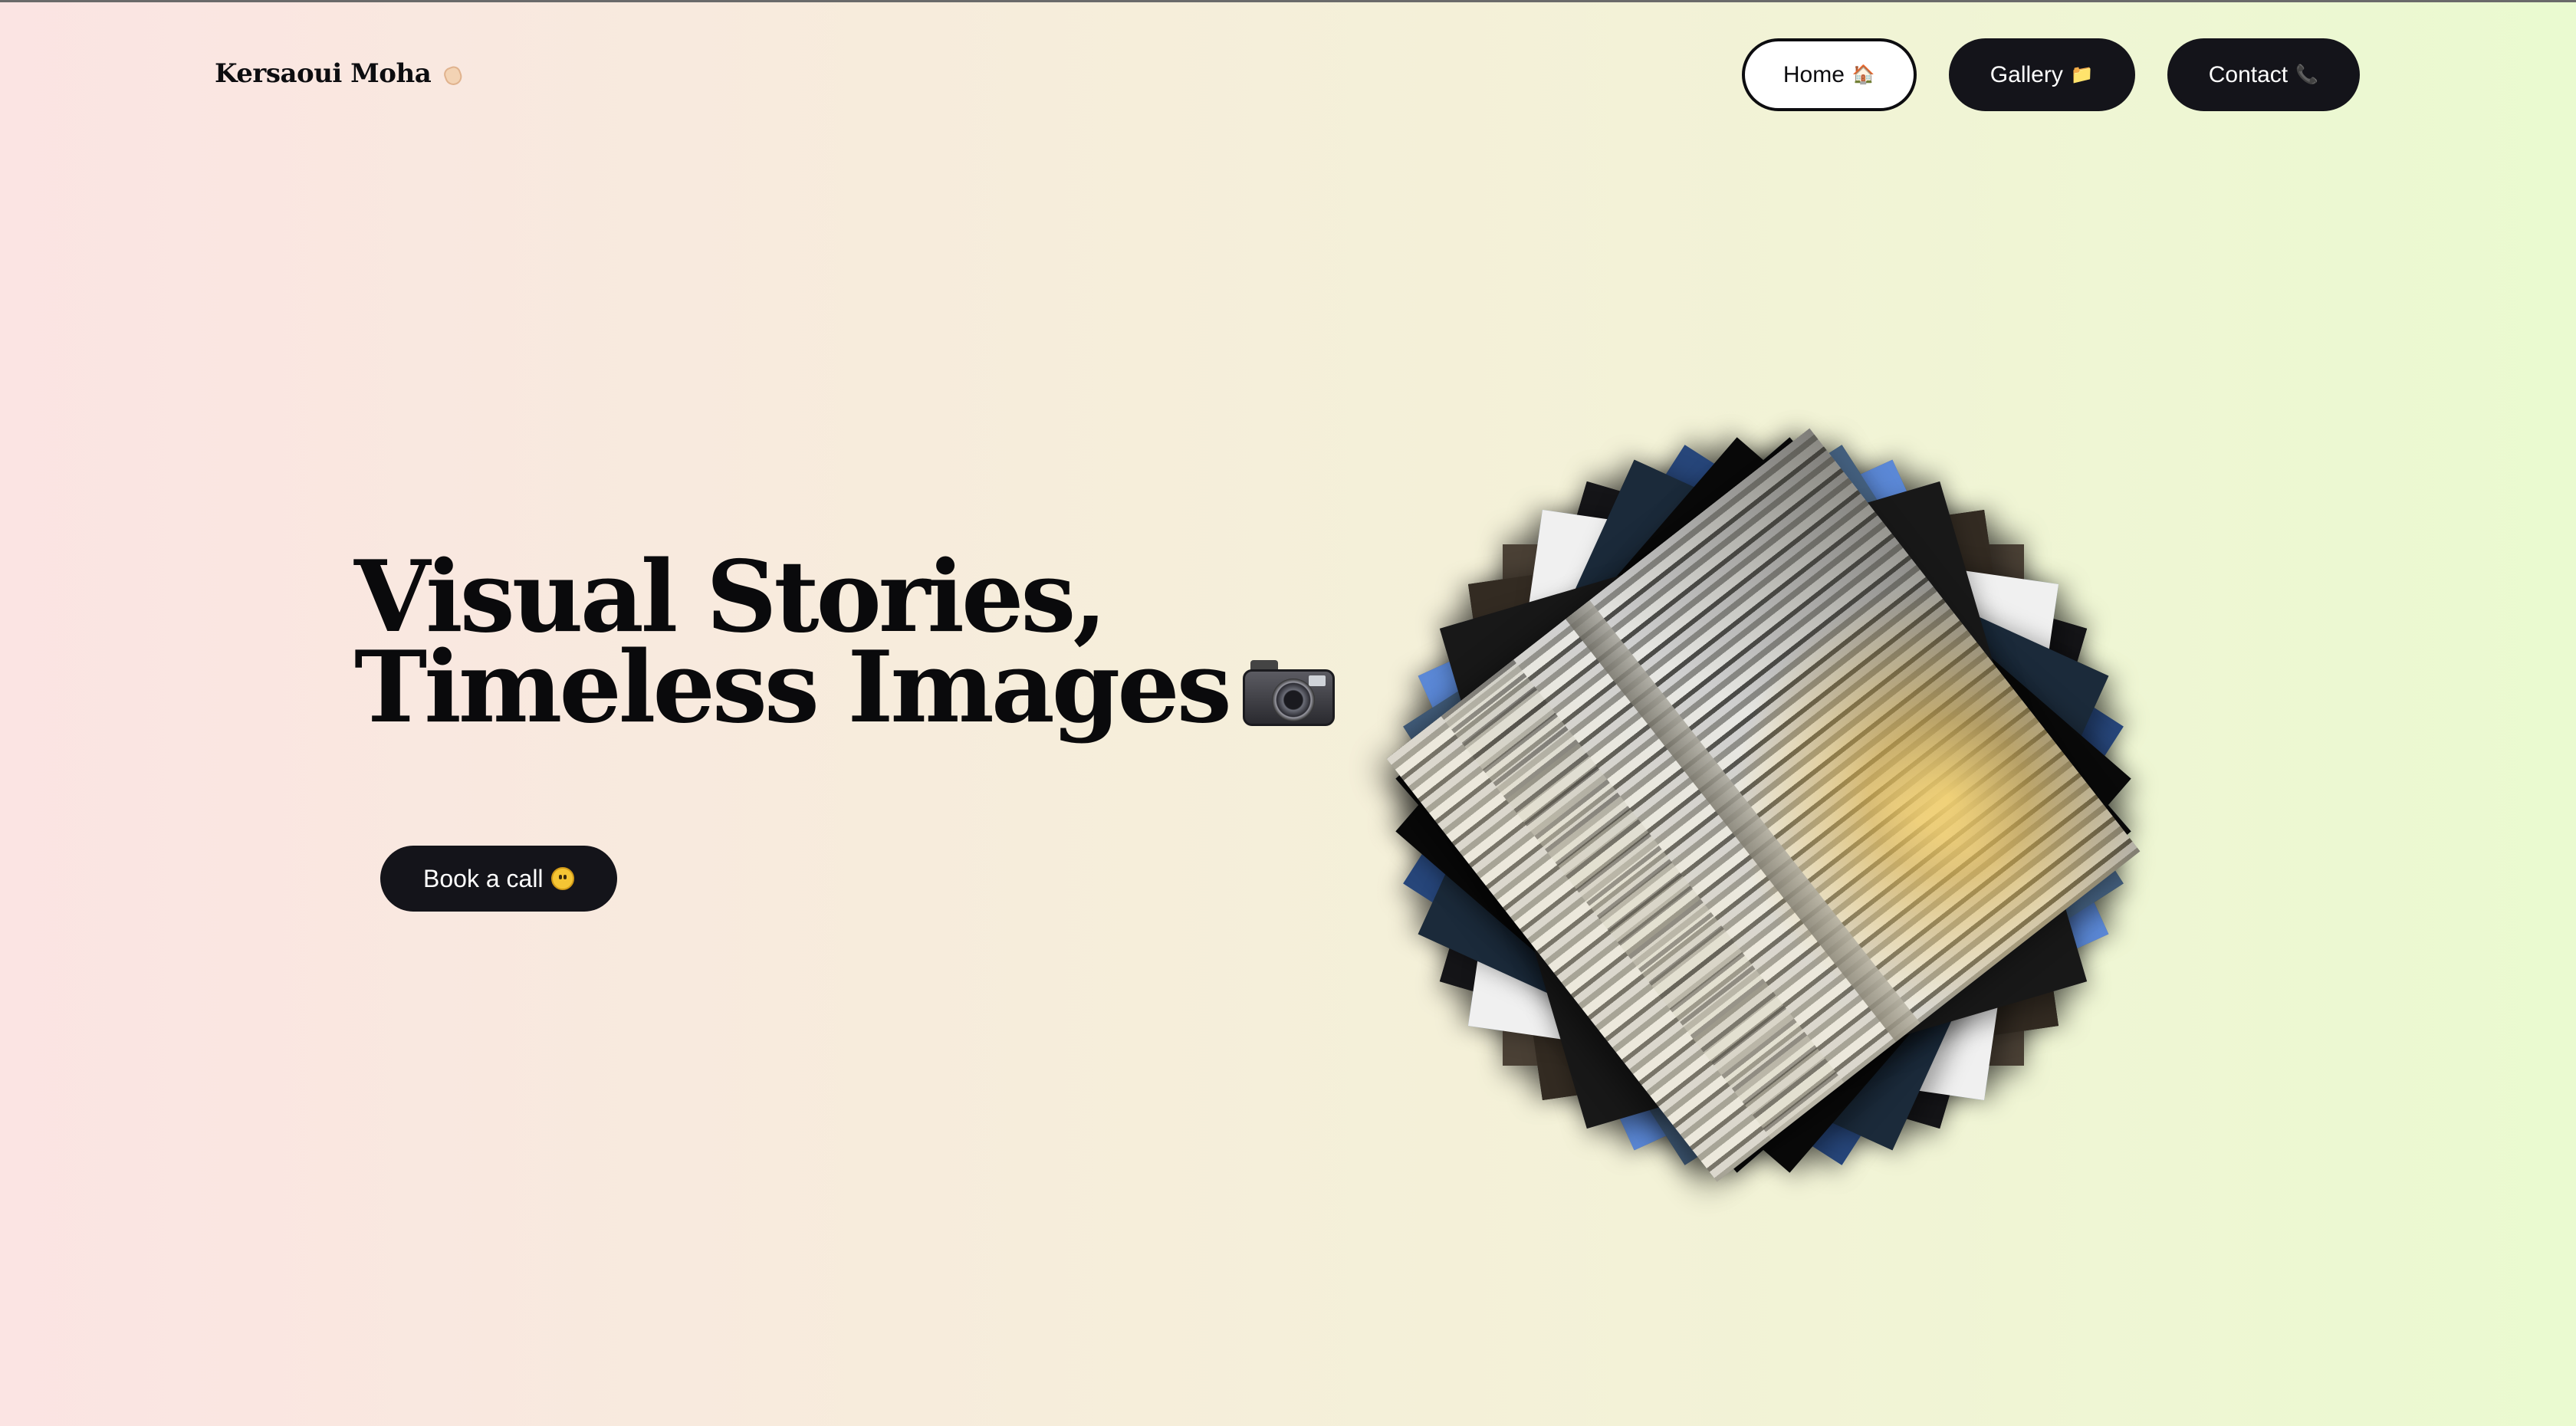  I want to click on nav-contact-label: Contact, so click(2248, 74).